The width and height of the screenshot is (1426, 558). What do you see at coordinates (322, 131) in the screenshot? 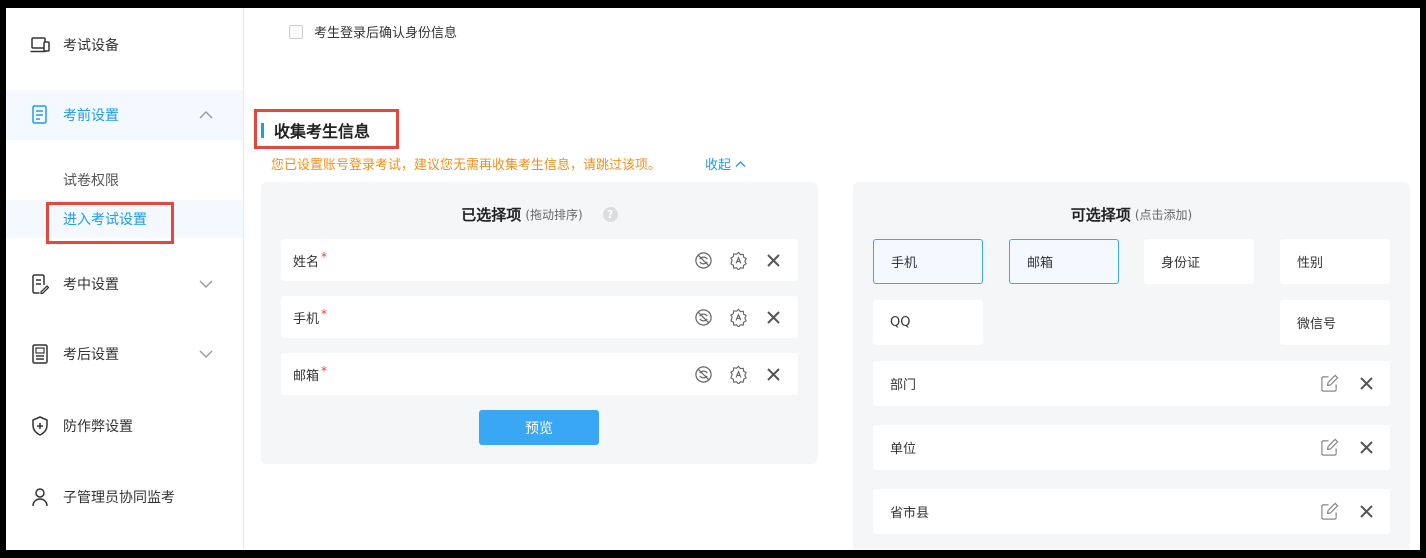
I see `section-title-text: 收集考生信息` at bounding box center [322, 131].